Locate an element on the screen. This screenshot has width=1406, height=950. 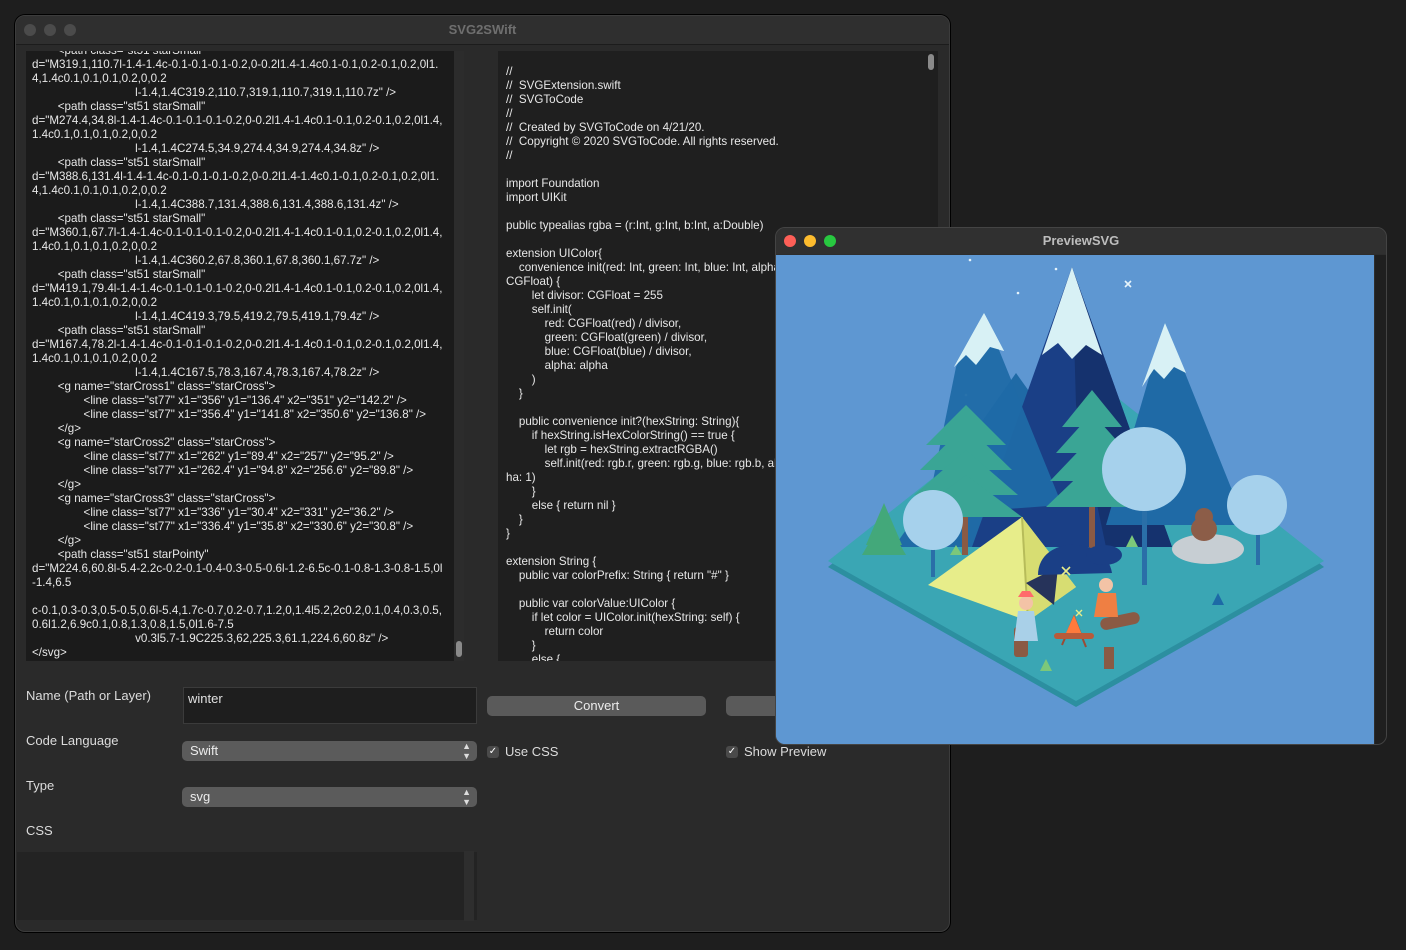
css-label: CSS is located at coordinates (39, 830).